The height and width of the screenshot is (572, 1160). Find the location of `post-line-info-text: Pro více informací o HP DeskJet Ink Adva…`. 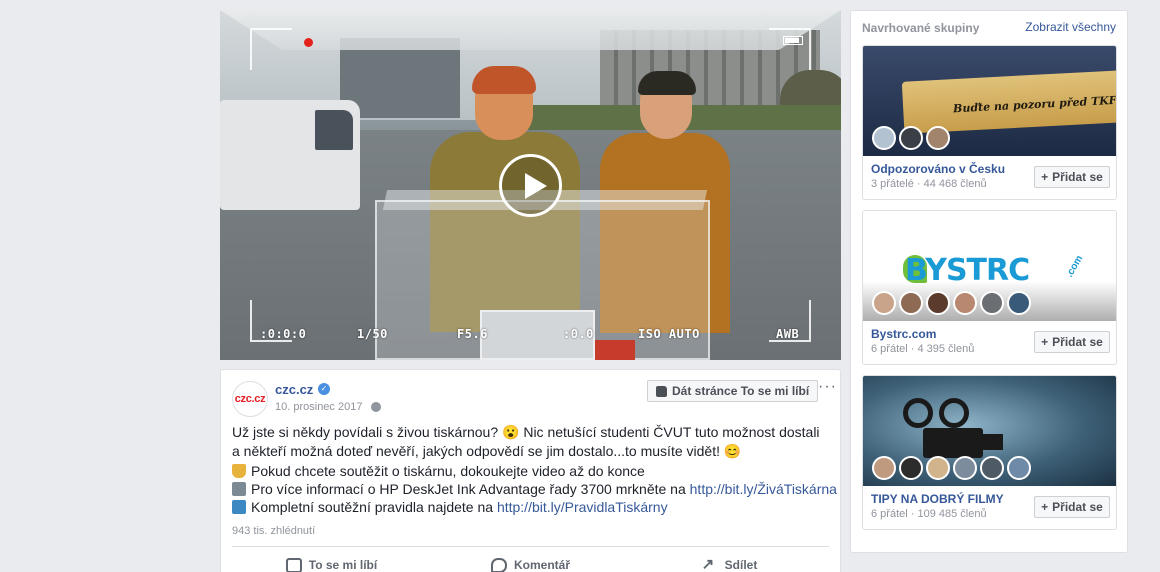

post-line-info-text: Pro více informací o HP DeskJet Ink Adva… is located at coordinates (470, 489).